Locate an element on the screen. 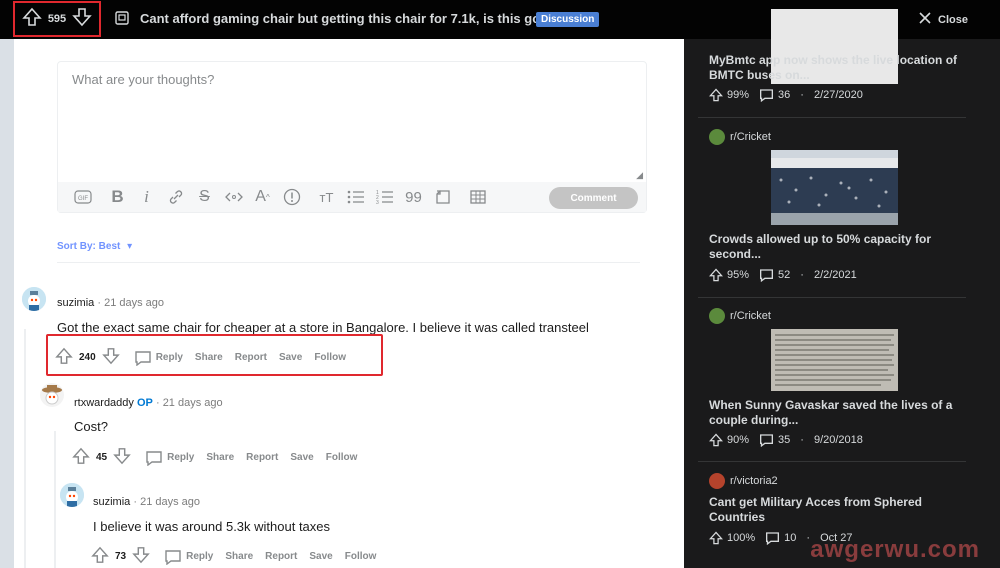 This screenshot has height=568, width=1000. comment-meta: rtxwardaddy OP · 21 days ago is located at coordinates (148, 403).